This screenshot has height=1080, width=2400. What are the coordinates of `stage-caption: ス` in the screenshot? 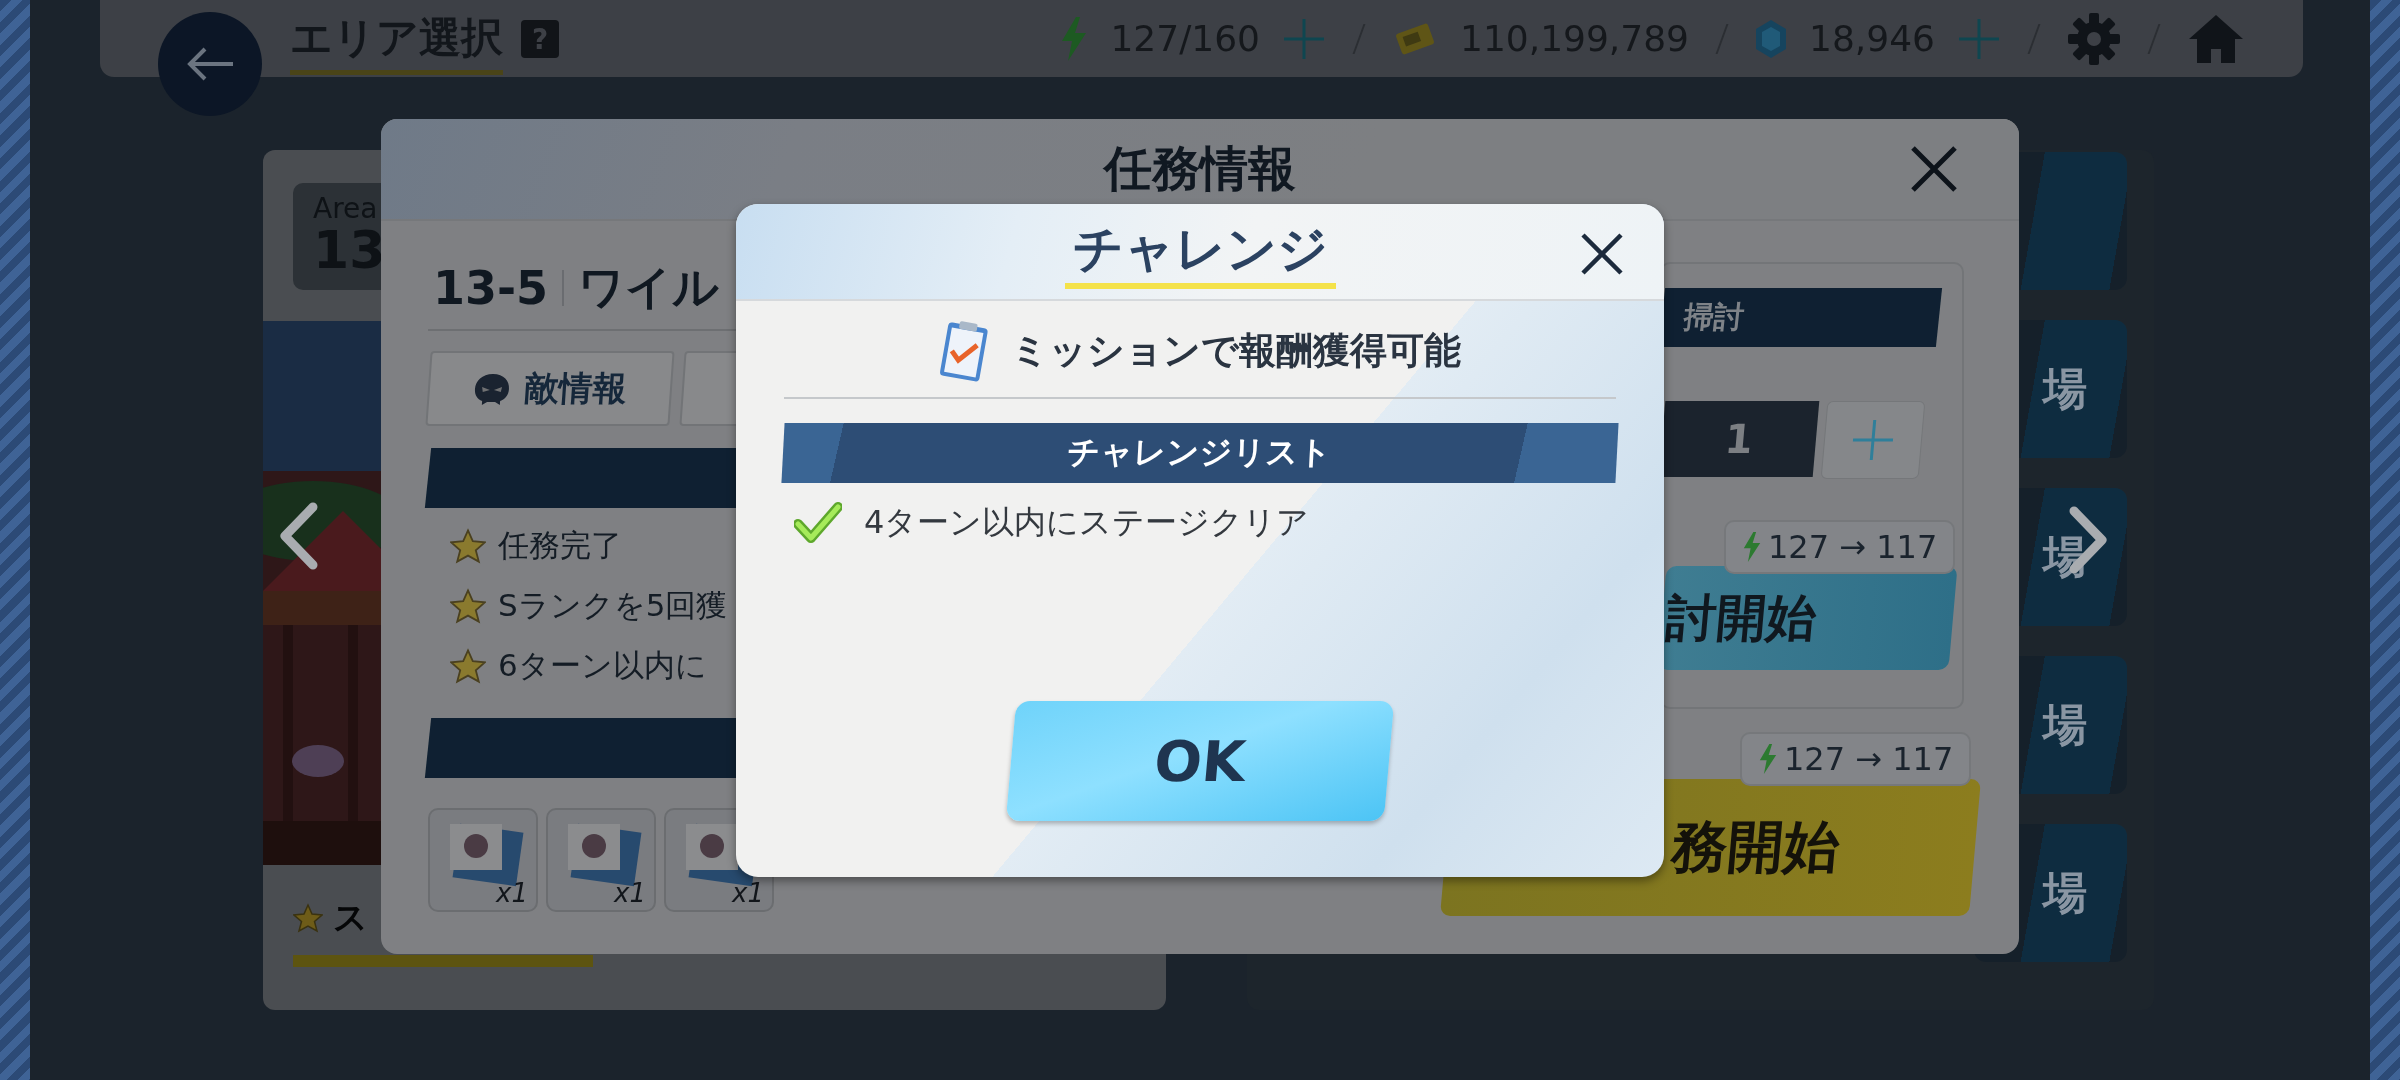 It's located at (350, 917).